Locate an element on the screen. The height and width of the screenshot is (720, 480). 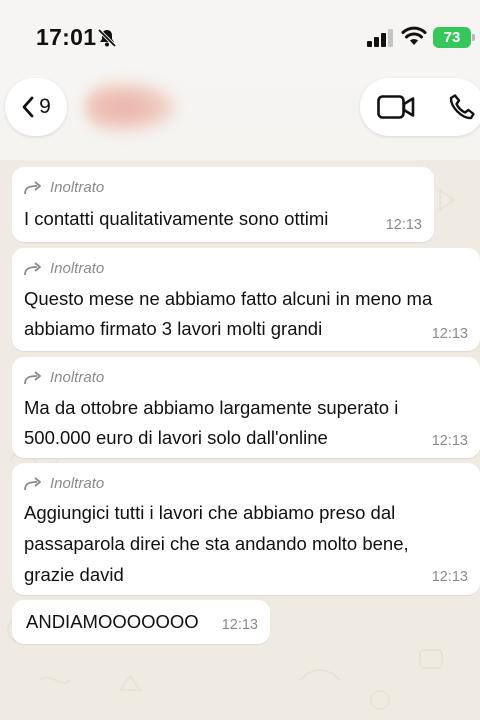
message-text: ANDIAMOOOOOOO is located at coordinates (112, 621).